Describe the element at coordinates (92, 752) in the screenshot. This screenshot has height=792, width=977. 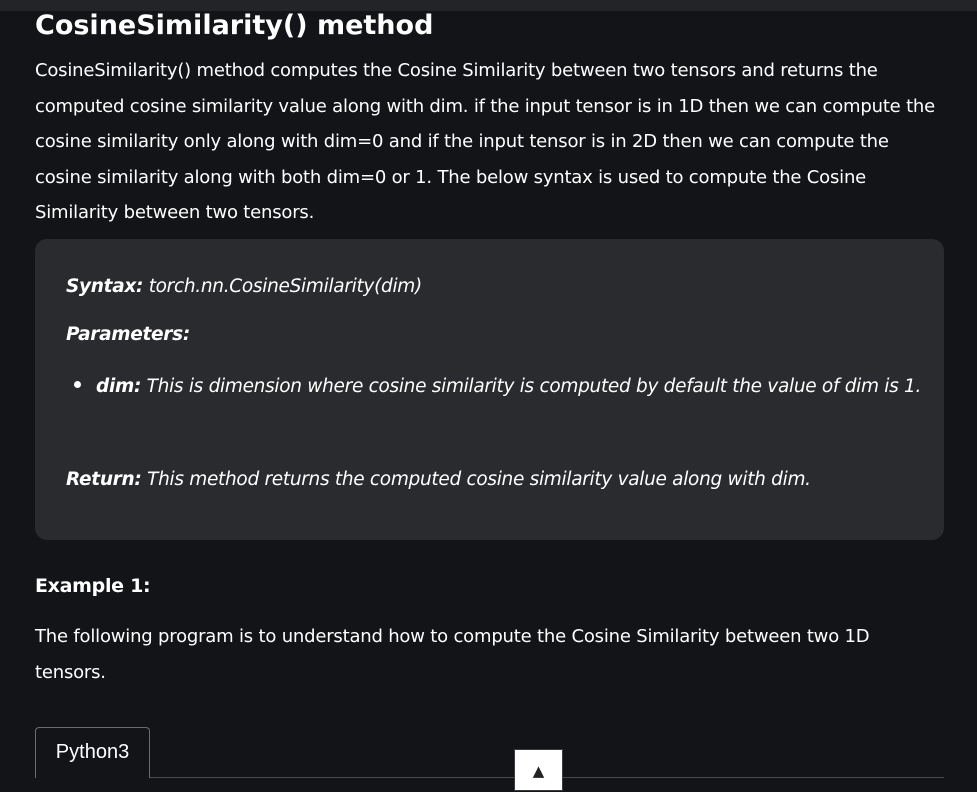
I see `tab-python3: Python3` at that location.